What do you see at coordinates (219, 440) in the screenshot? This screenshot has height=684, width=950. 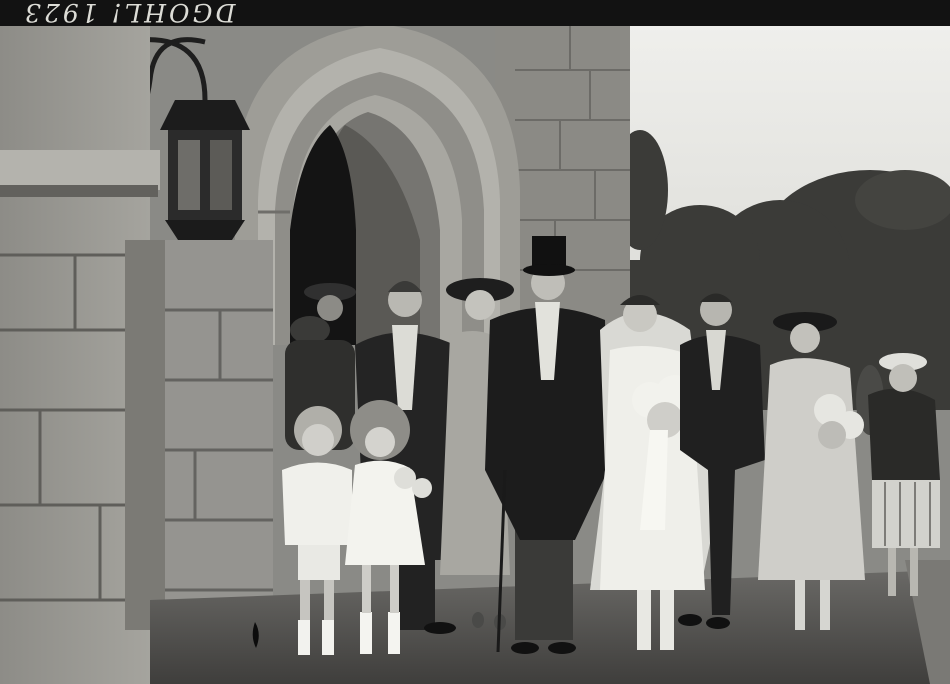 I see `stone-pillar-inner` at bounding box center [219, 440].